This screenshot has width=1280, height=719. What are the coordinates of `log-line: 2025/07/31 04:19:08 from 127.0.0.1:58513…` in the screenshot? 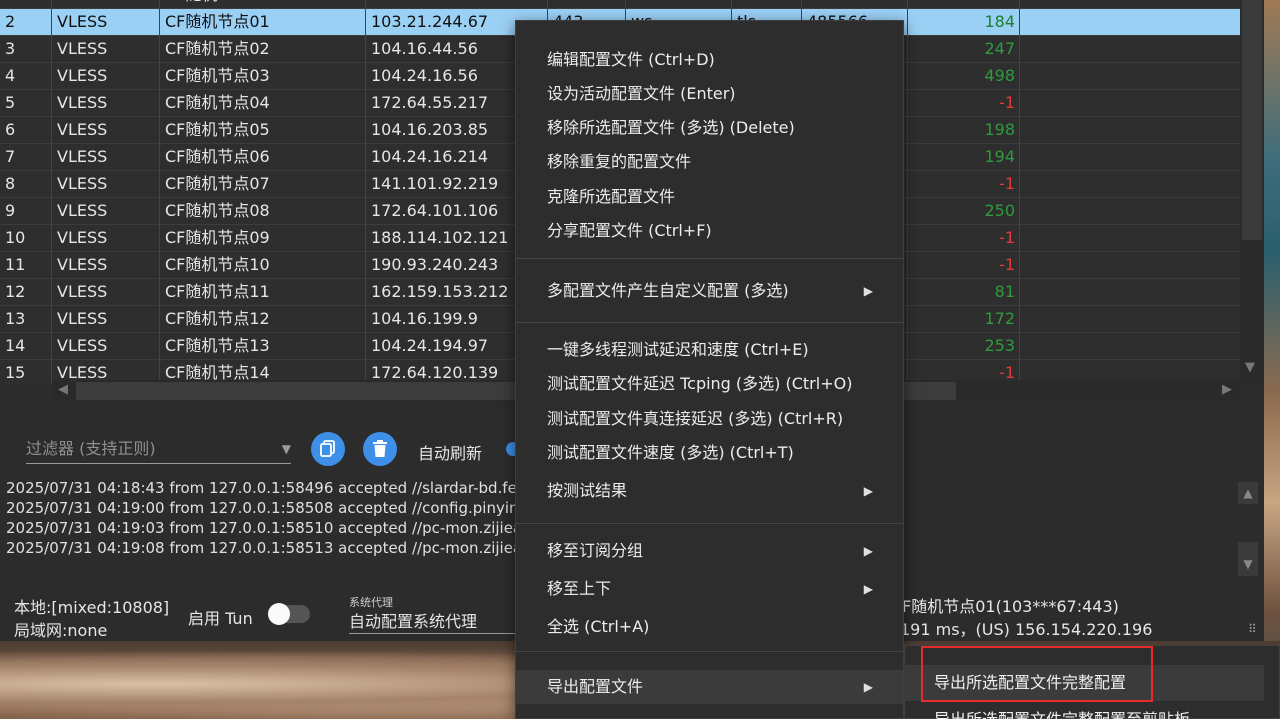 It's located at (266, 548).